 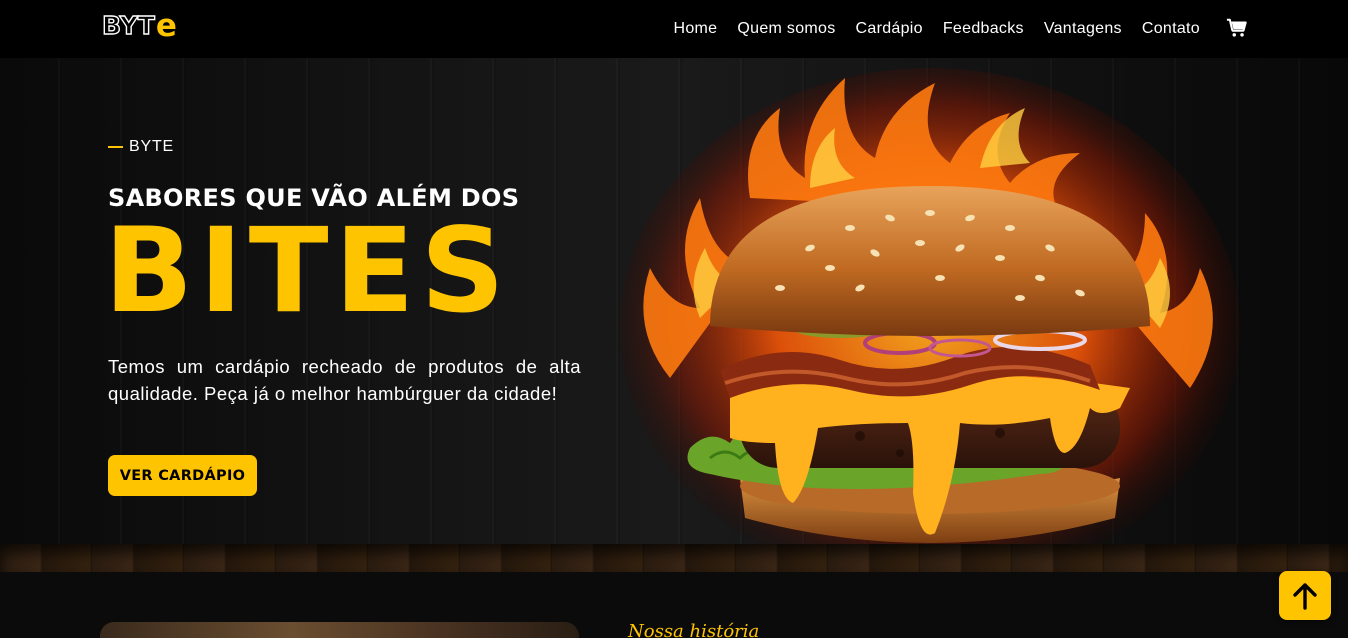 What do you see at coordinates (1171, 28) in the screenshot?
I see `nav-item-contato: Contato` at bounding box center [1171, 28].